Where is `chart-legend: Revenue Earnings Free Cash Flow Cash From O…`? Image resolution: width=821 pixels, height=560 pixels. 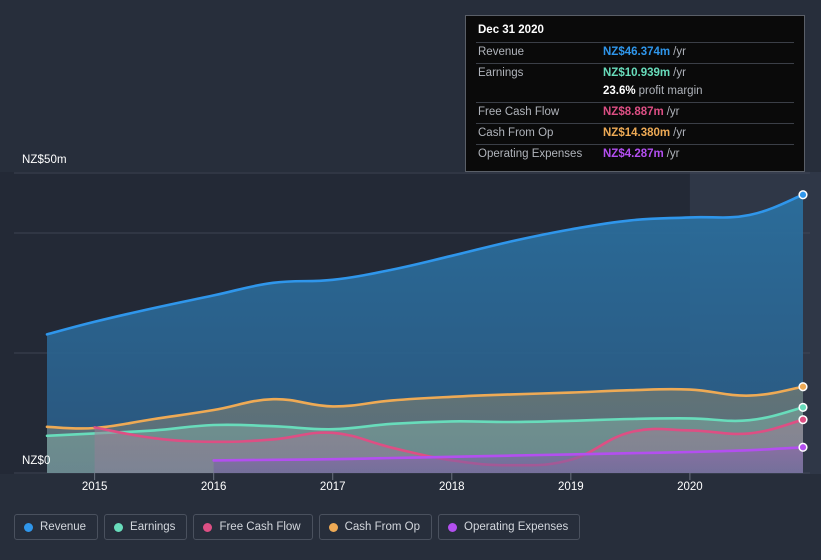 chart-legend: Revenue Earnings Free Cash Flow Cash From O… is located at coordinates (297, 527).